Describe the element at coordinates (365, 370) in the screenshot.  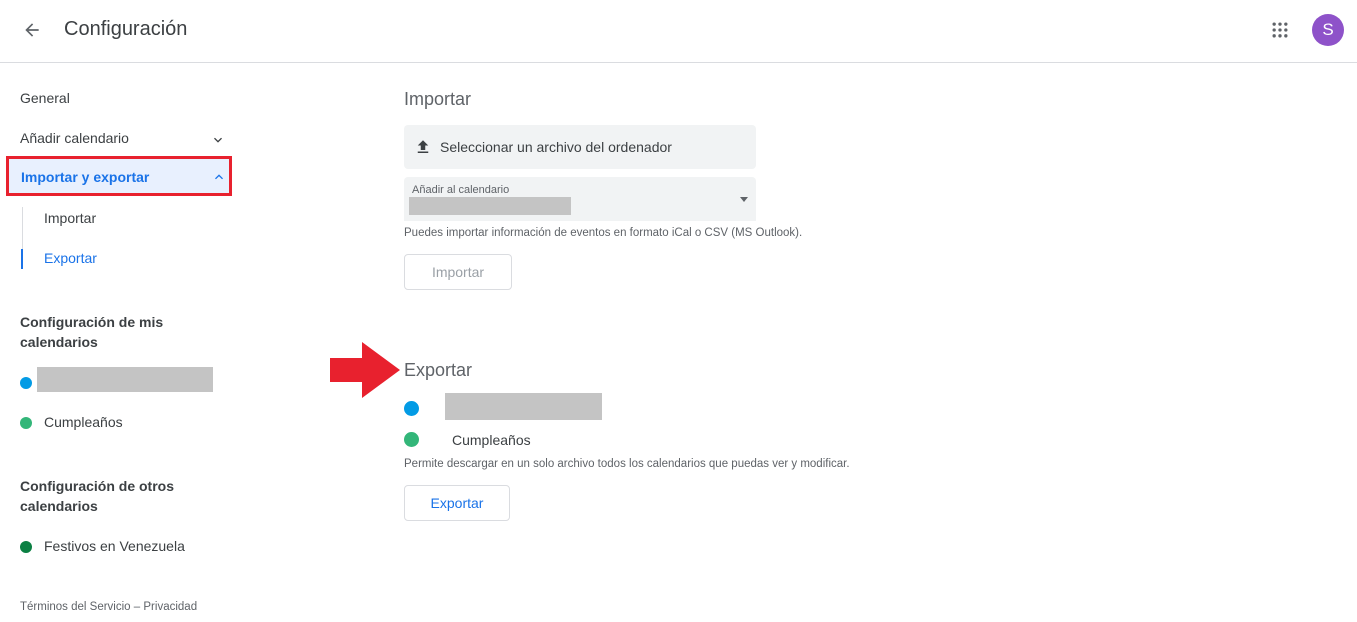
I see `annotation-arrow-icon` at that location.